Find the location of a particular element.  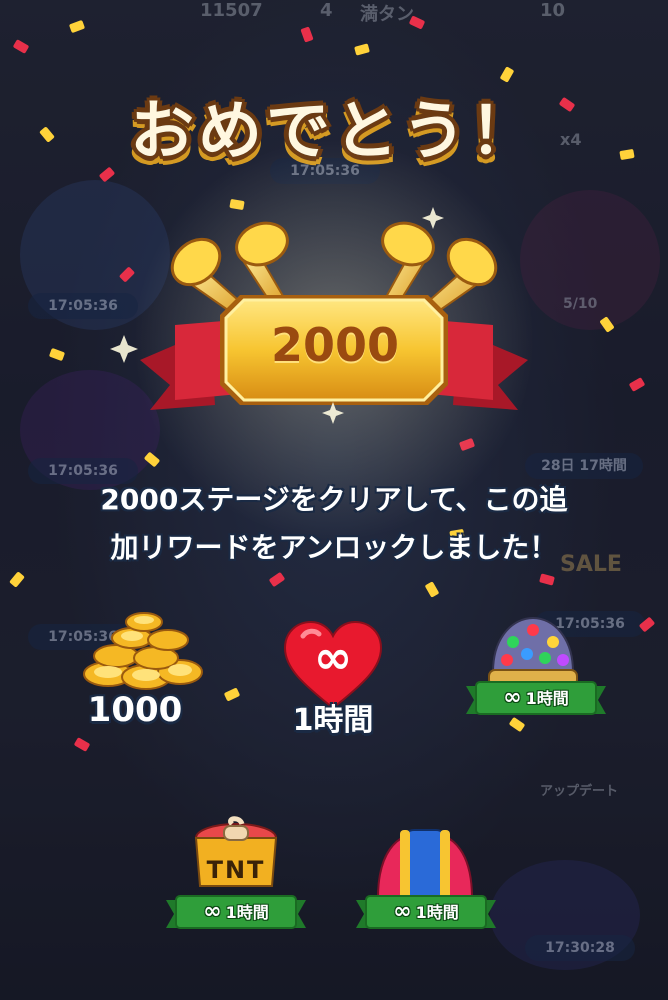

coin-stack-icon is located at coordinates (143, 651).